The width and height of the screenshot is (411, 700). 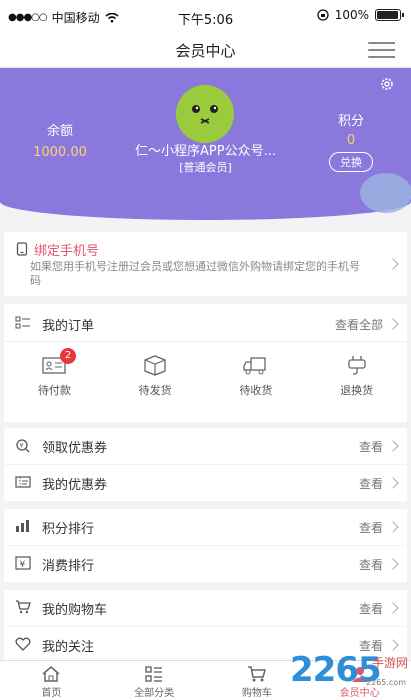 What do you see at coordinates (68, 647) in the screenshot?
I see `row-label: 我的关注` at bounding box center [68, 647].